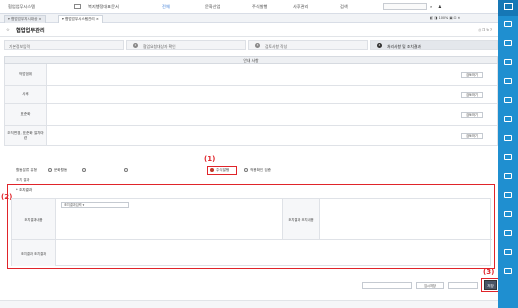  Describe the element at coordinates (508, 62) in the screenshot. I see `mail-icon` at that location.